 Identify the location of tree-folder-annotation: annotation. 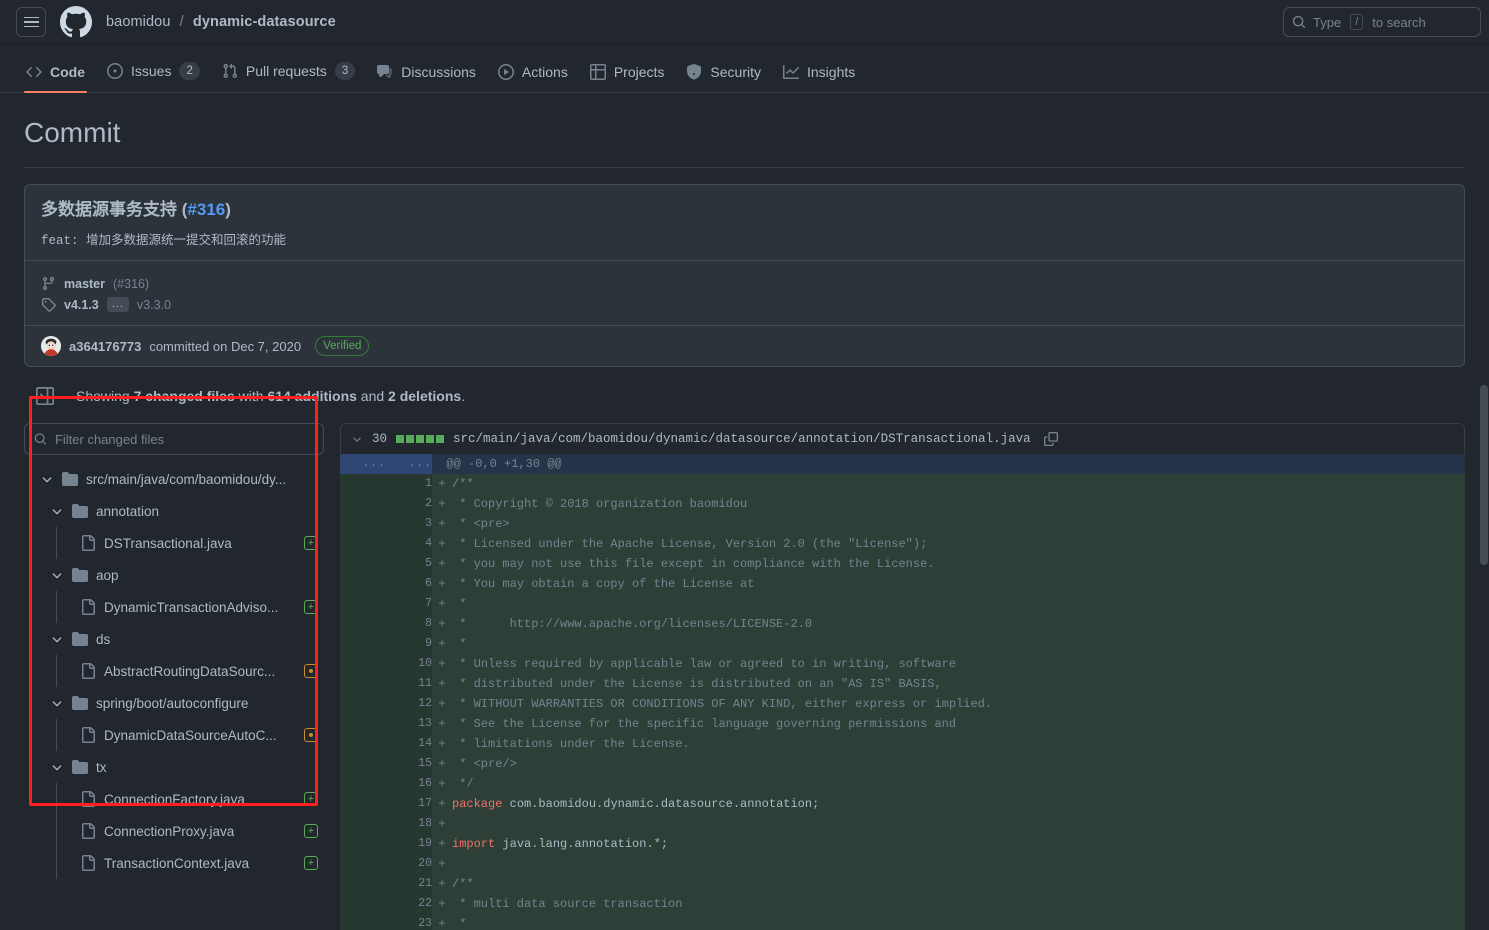
(174, 511).